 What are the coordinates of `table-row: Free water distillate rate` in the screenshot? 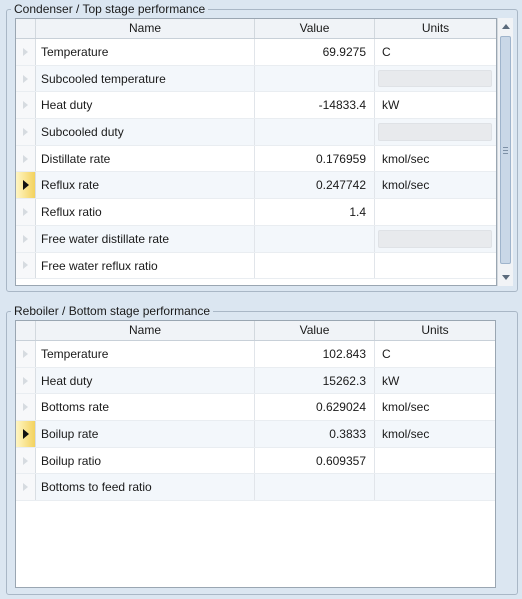 It's located at (256, 239).